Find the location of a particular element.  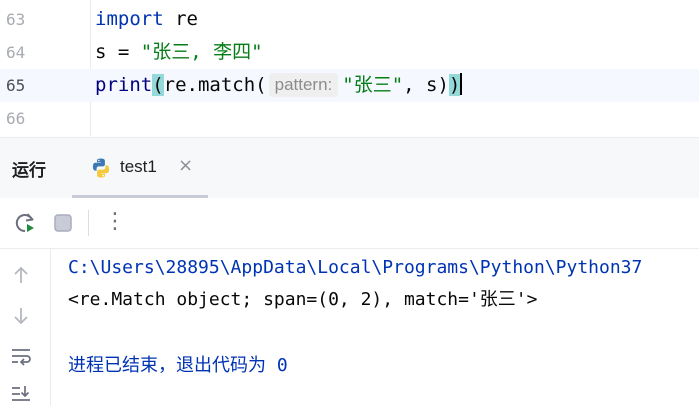

assignment: s = is located at coordinates (118, 52).